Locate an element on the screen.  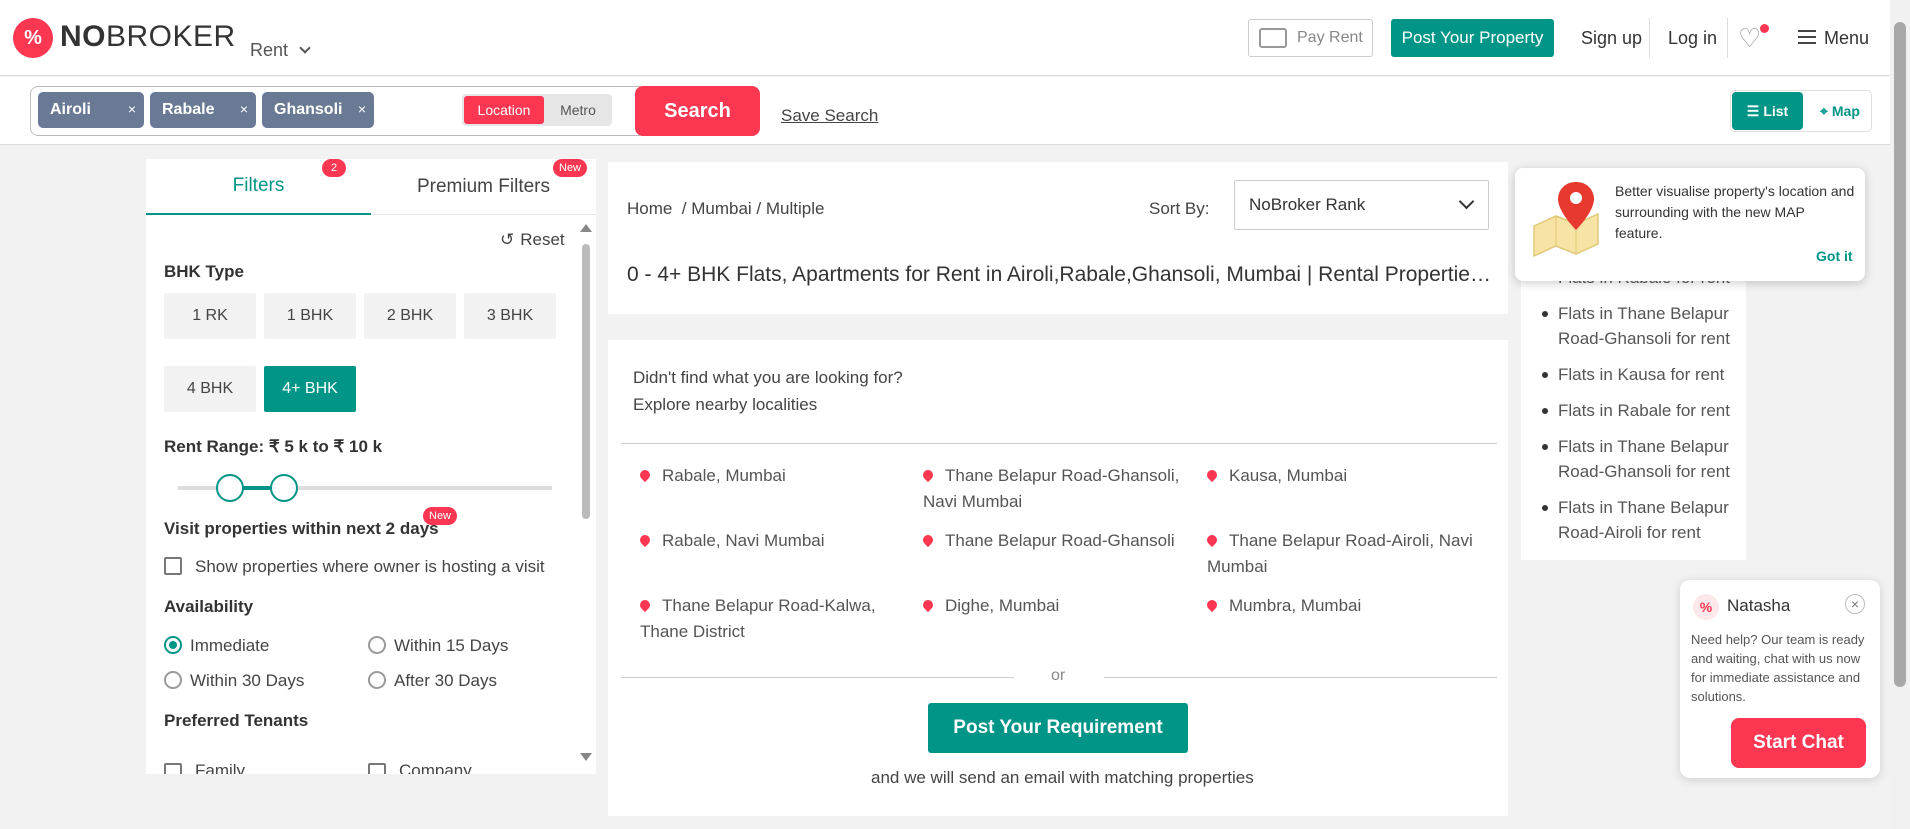
menu-button: Menu is located at coordinates (1846, 38).